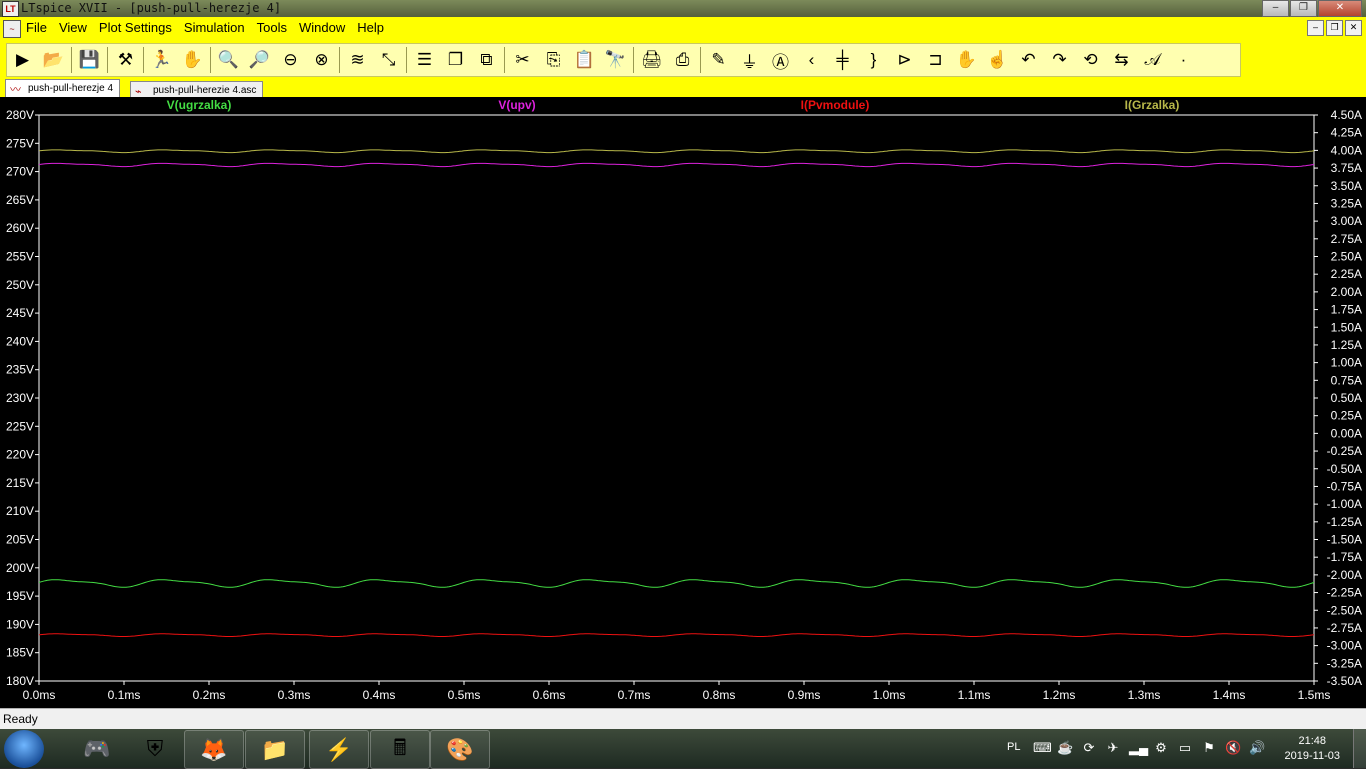  Describe the element at coordinates (20, 313) in the screenshot. I see `y-left-tick-label: 245V` at that location.